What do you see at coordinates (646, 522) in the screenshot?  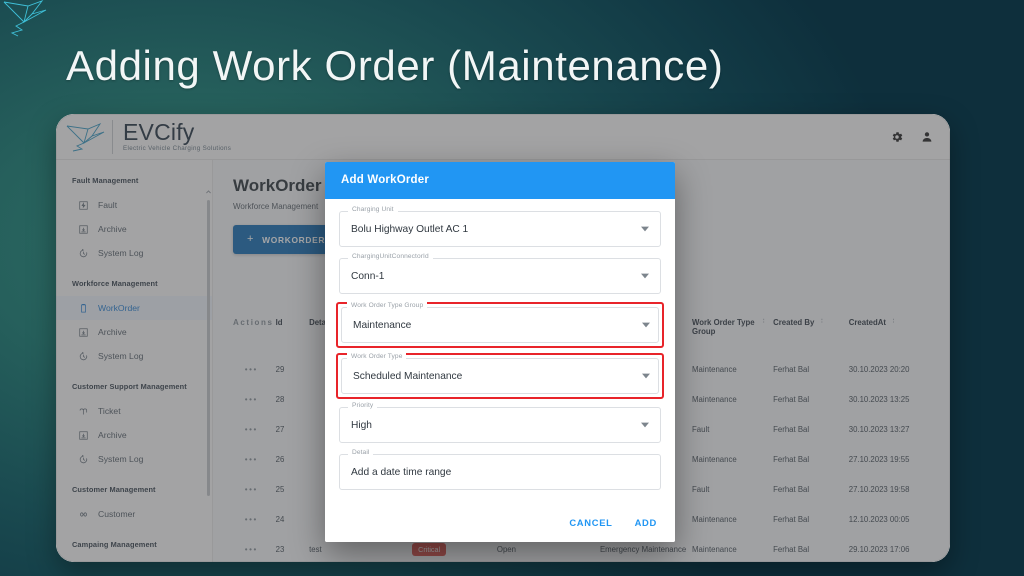 I see `add-button: ADD` at bounding box center [646, 522].